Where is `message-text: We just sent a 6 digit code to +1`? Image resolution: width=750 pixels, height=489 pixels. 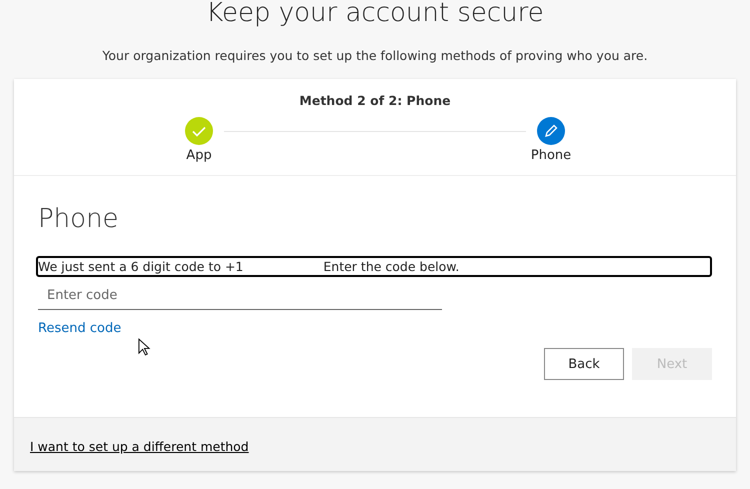
message-text: We just sent a 6 digit code to +1 is located at coordinates (141, 266).